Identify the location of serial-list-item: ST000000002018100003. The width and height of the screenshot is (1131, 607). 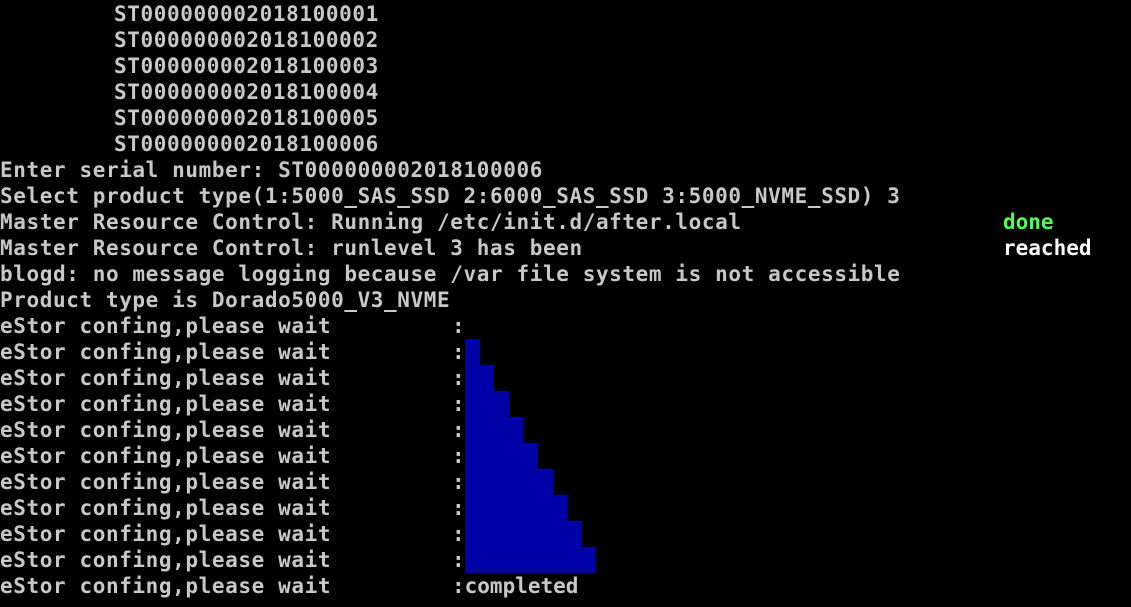
(246, 66).